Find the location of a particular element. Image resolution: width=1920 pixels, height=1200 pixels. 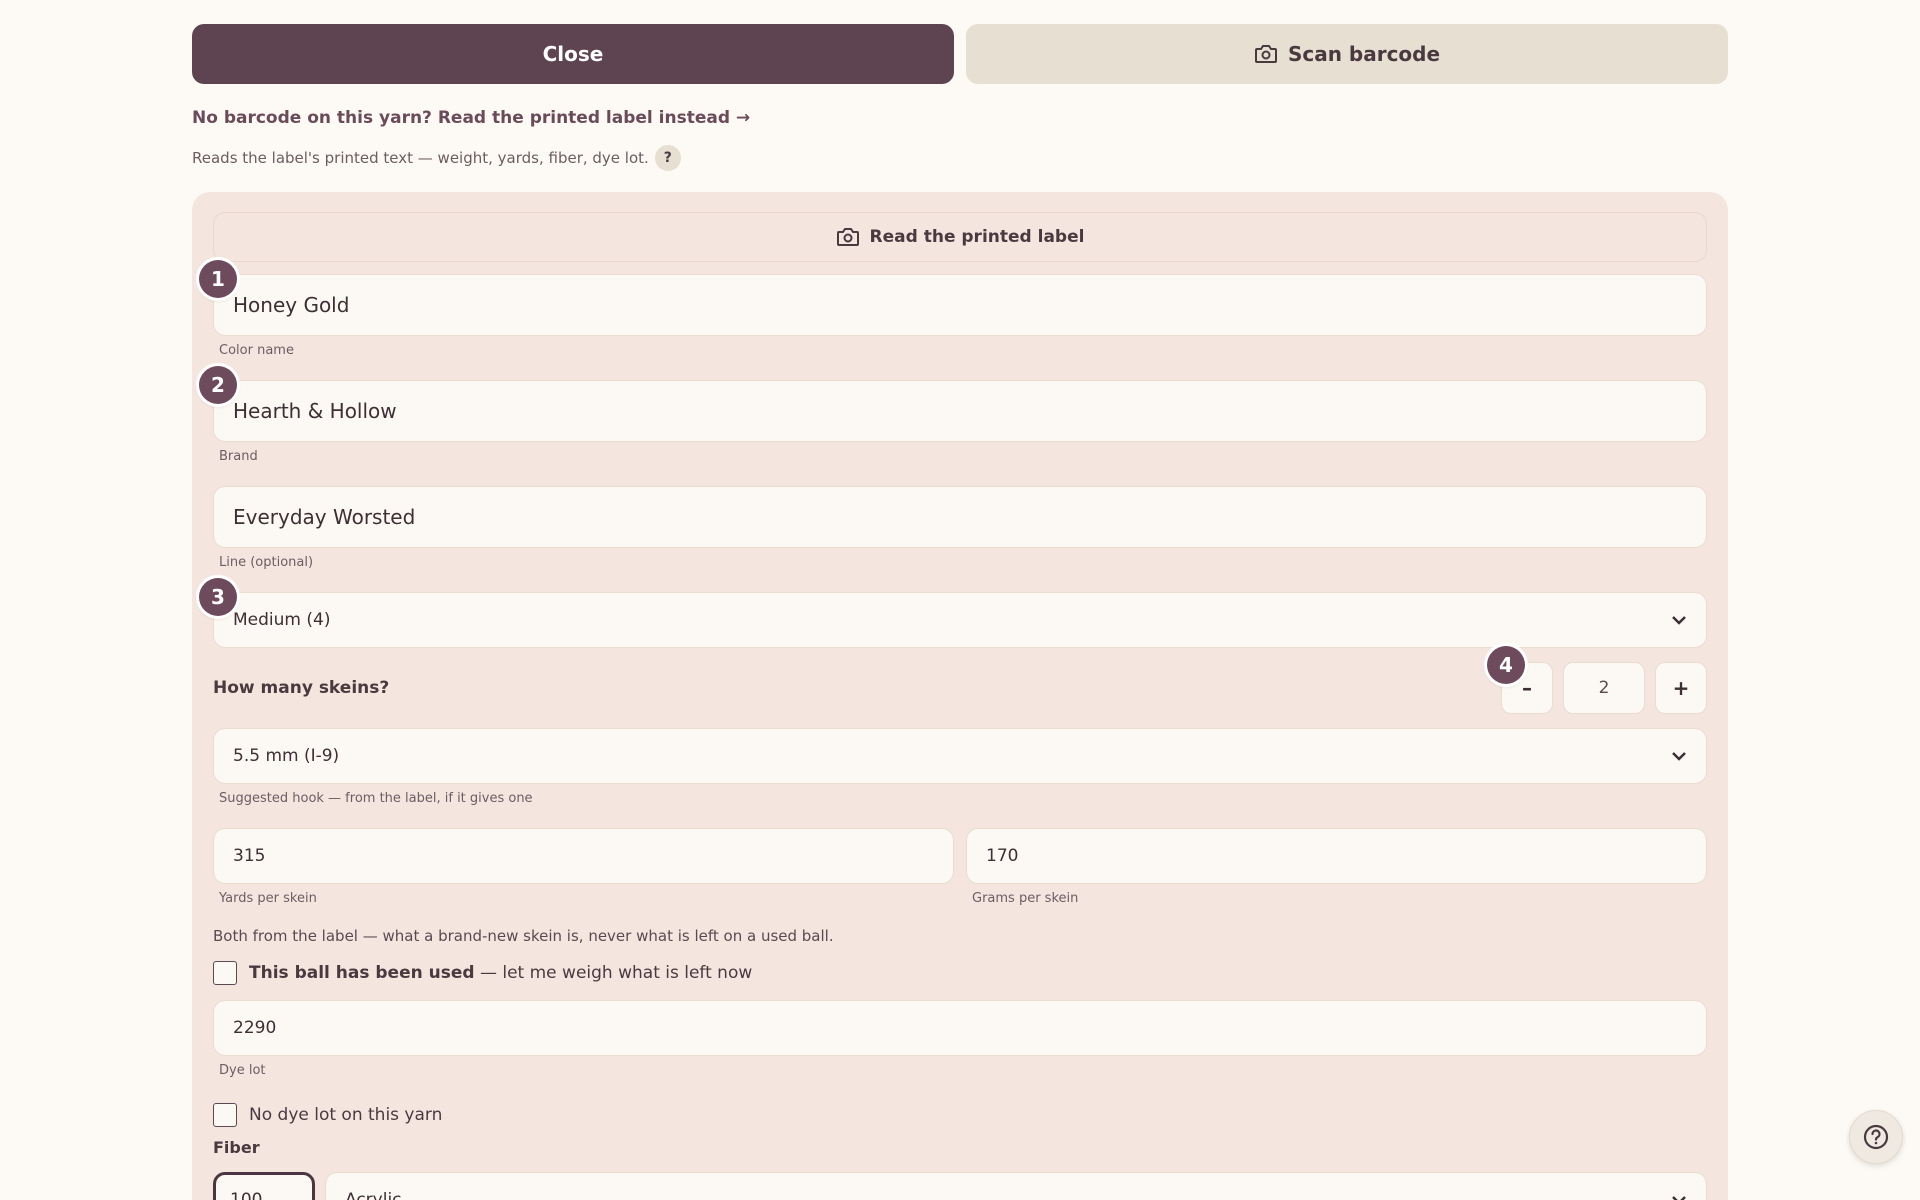

step-badge-4: 4 is located at coordinates (1506, 665).